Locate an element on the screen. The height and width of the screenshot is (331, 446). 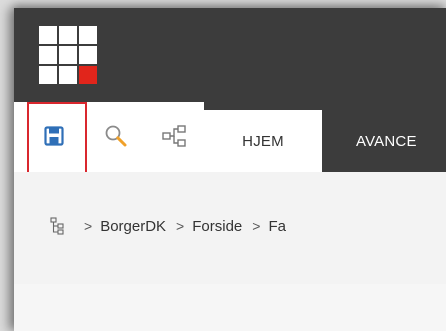
tab-home-label: HJEM is located at coordinates (263, 141).